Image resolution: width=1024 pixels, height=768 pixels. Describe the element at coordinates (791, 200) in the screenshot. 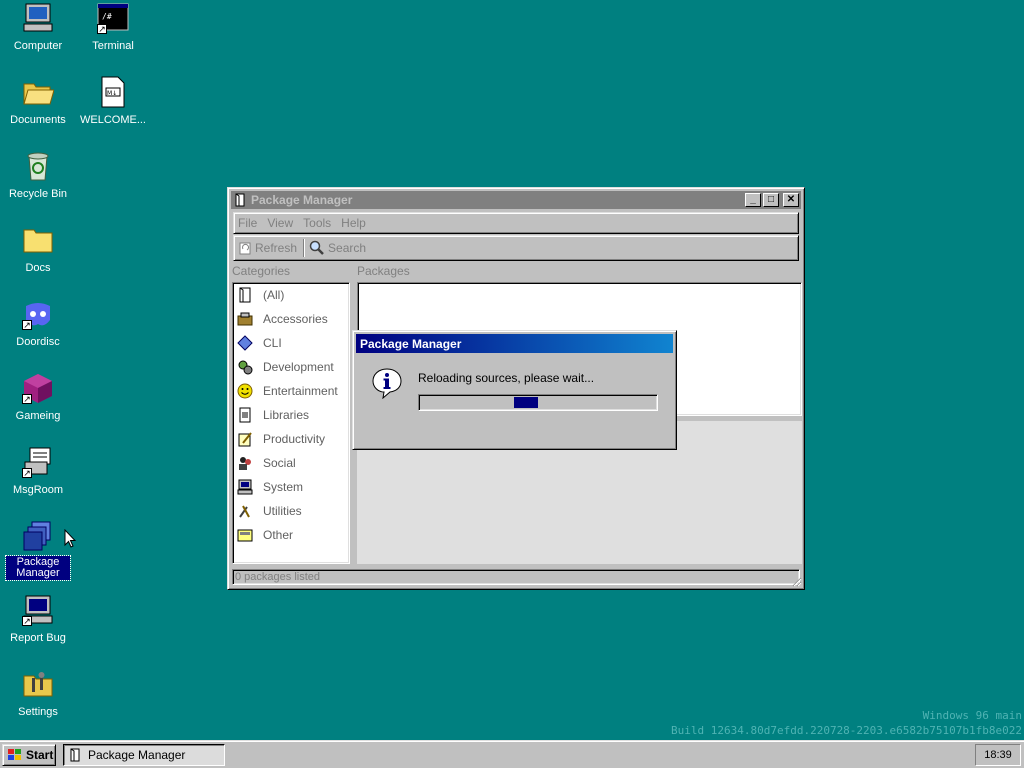

I see `close-button: ✕` at that location.